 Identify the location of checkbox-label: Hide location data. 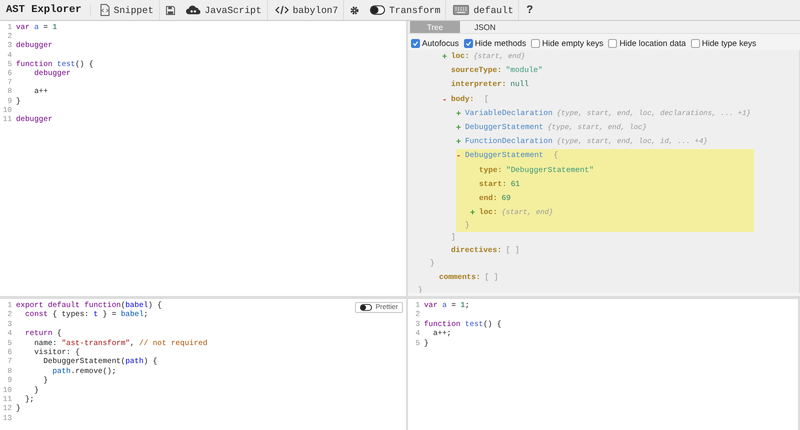
(652, 43).